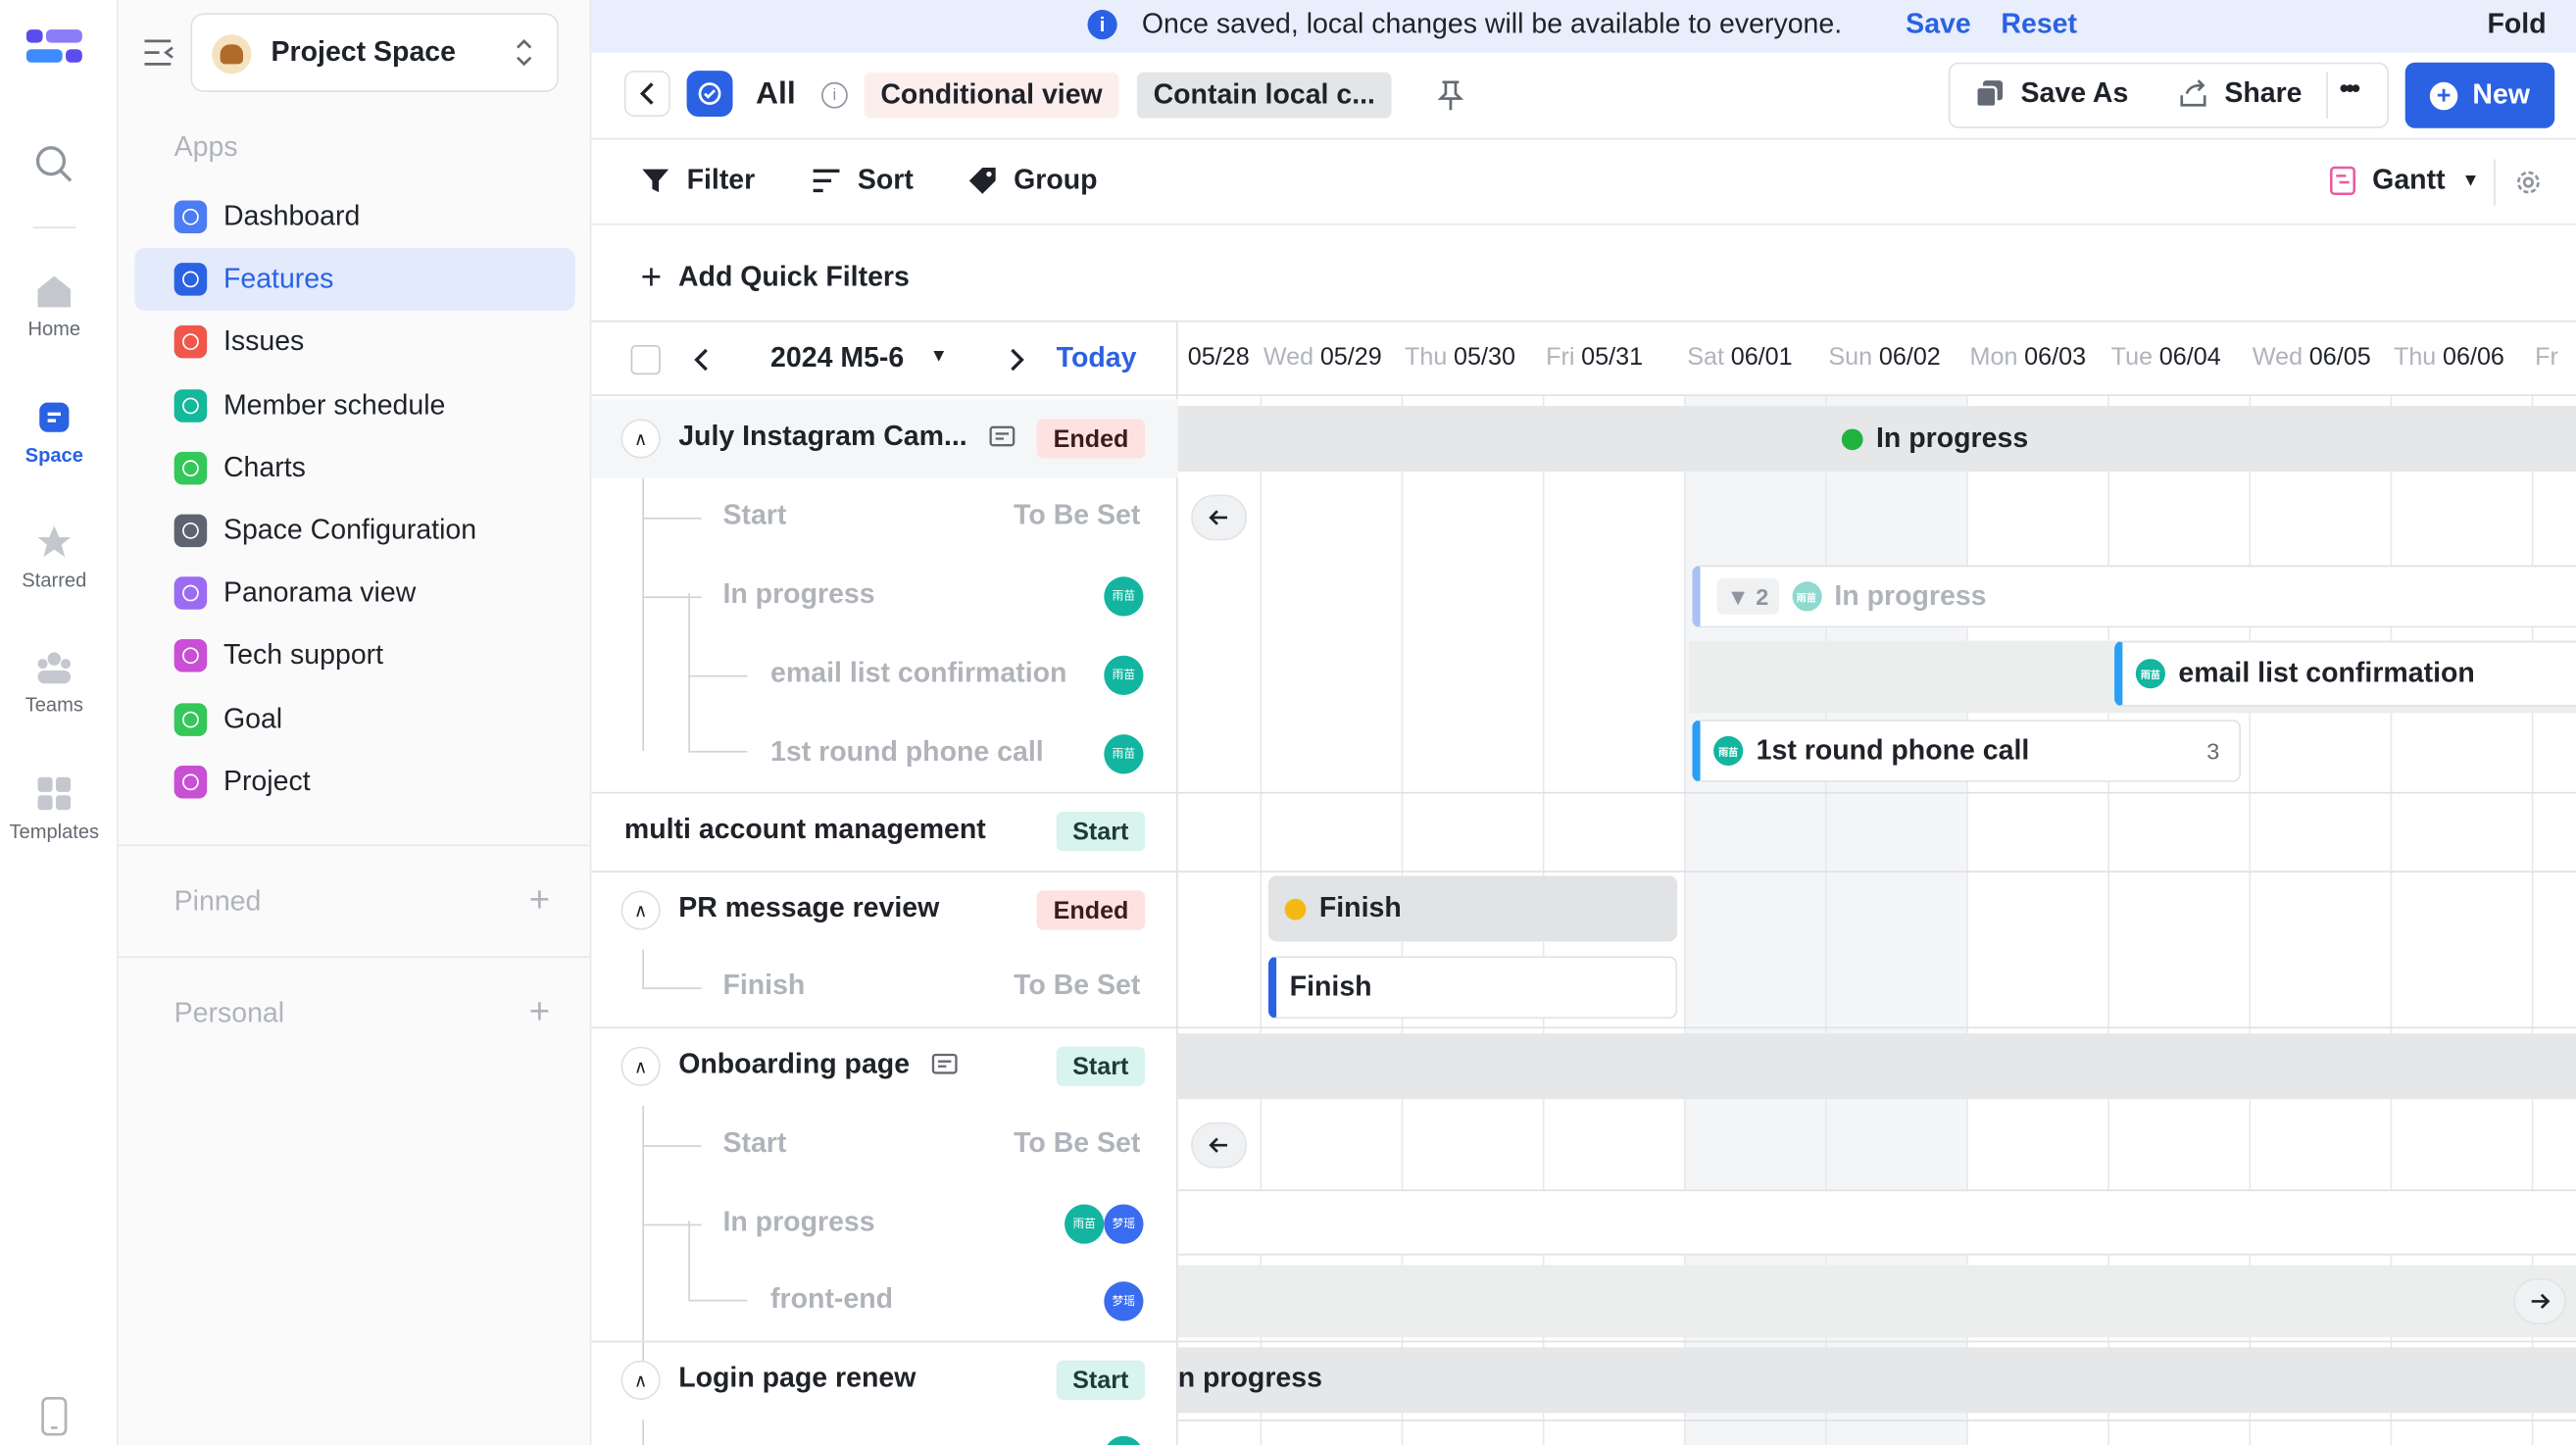 This screenshot has width=2576, height=1445. I want to click on sidebar-item: Features, so click(354, 280).